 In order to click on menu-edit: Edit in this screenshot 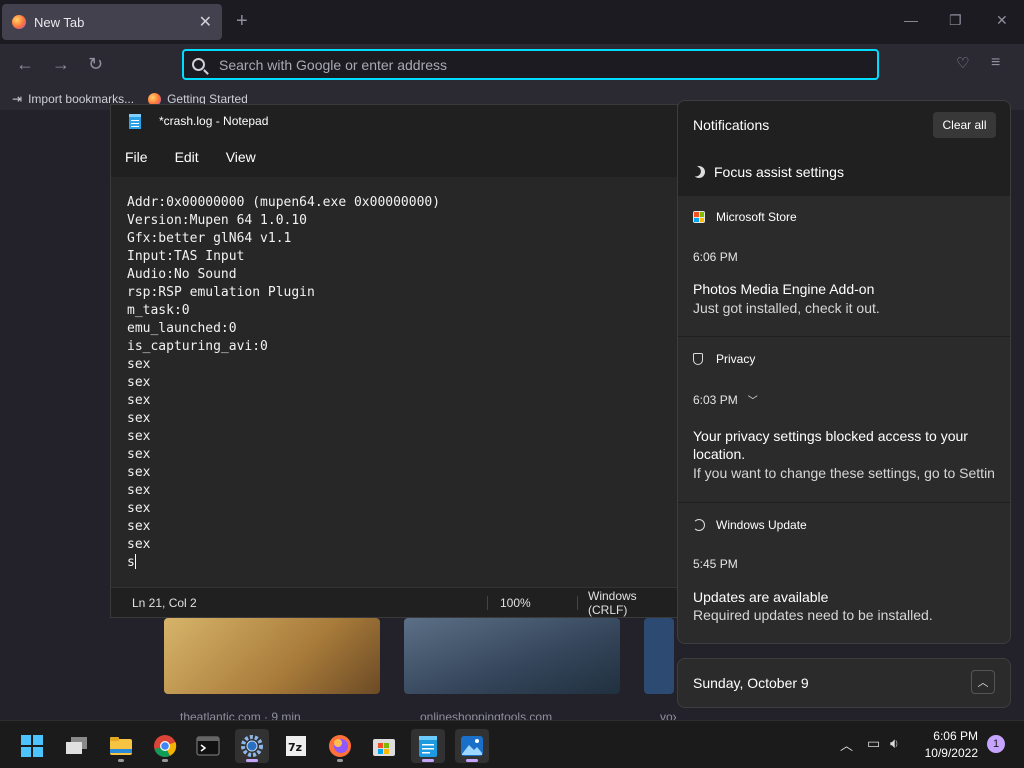, I will do `click(187, 157)`.